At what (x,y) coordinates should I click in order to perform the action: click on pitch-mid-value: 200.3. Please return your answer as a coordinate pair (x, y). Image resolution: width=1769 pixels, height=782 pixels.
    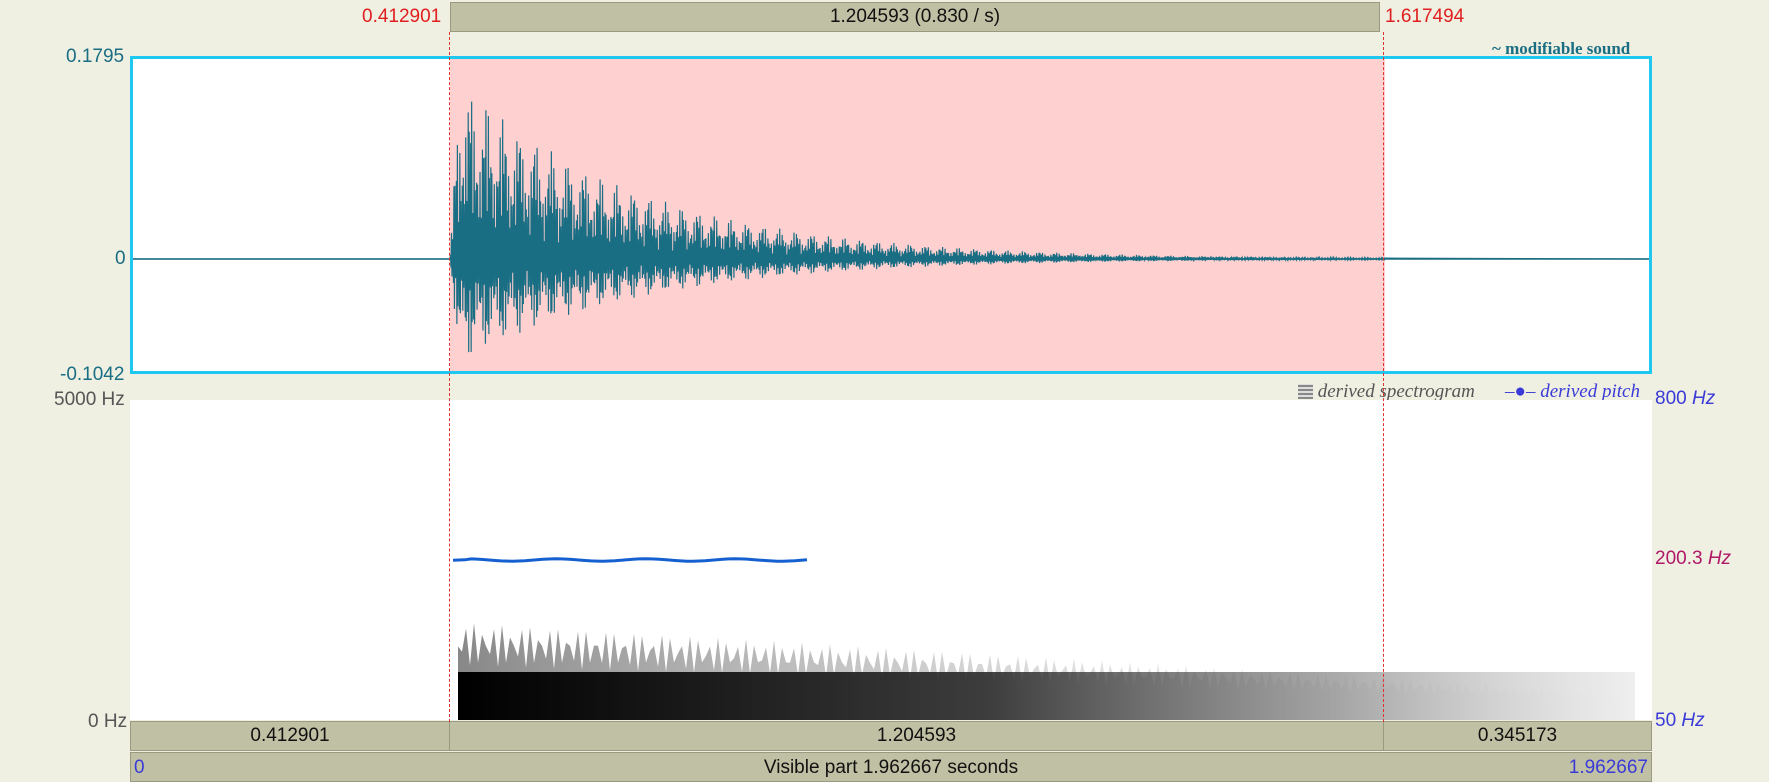
    Looking at the image, I should click on (1679, 558).